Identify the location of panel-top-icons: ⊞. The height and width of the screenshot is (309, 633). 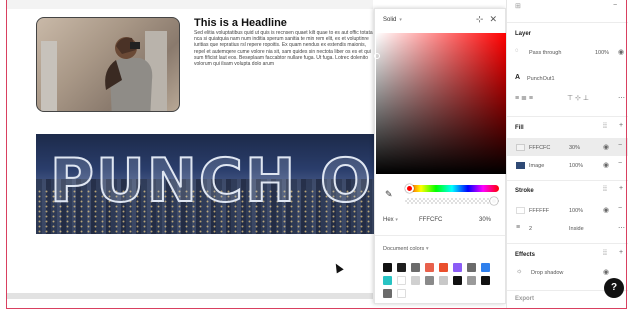
(518, 6).